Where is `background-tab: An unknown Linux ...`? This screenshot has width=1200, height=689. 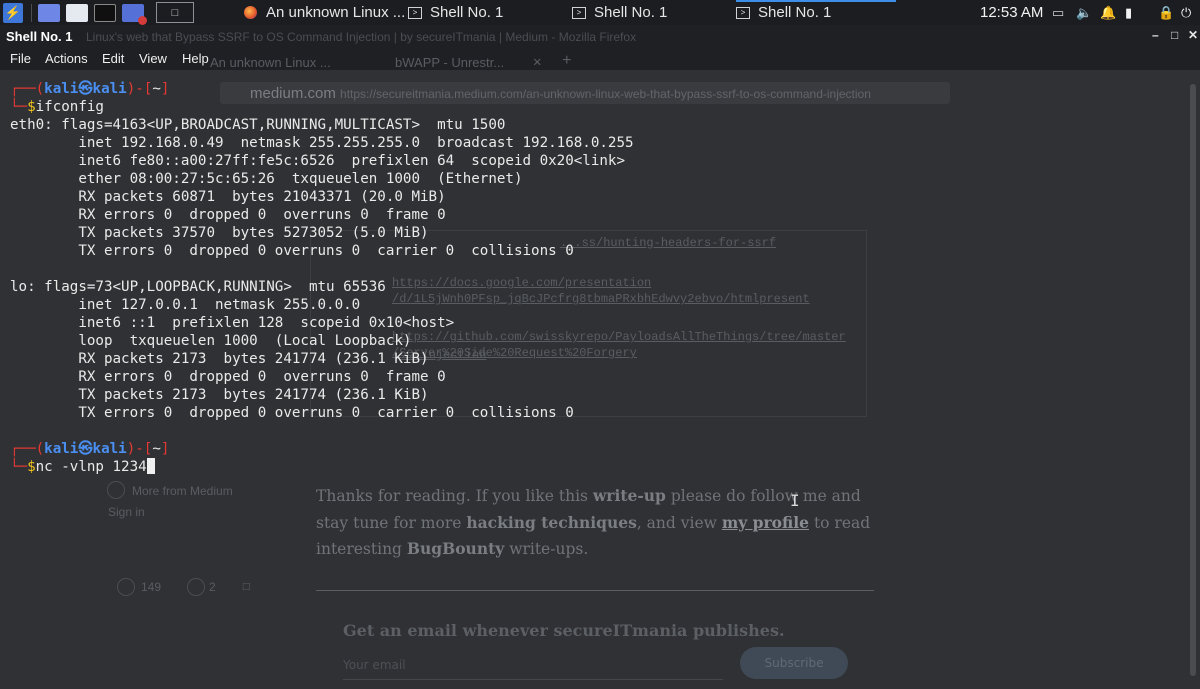
background-tab: An unknown Linux ... is located at coordinates (270, 62).